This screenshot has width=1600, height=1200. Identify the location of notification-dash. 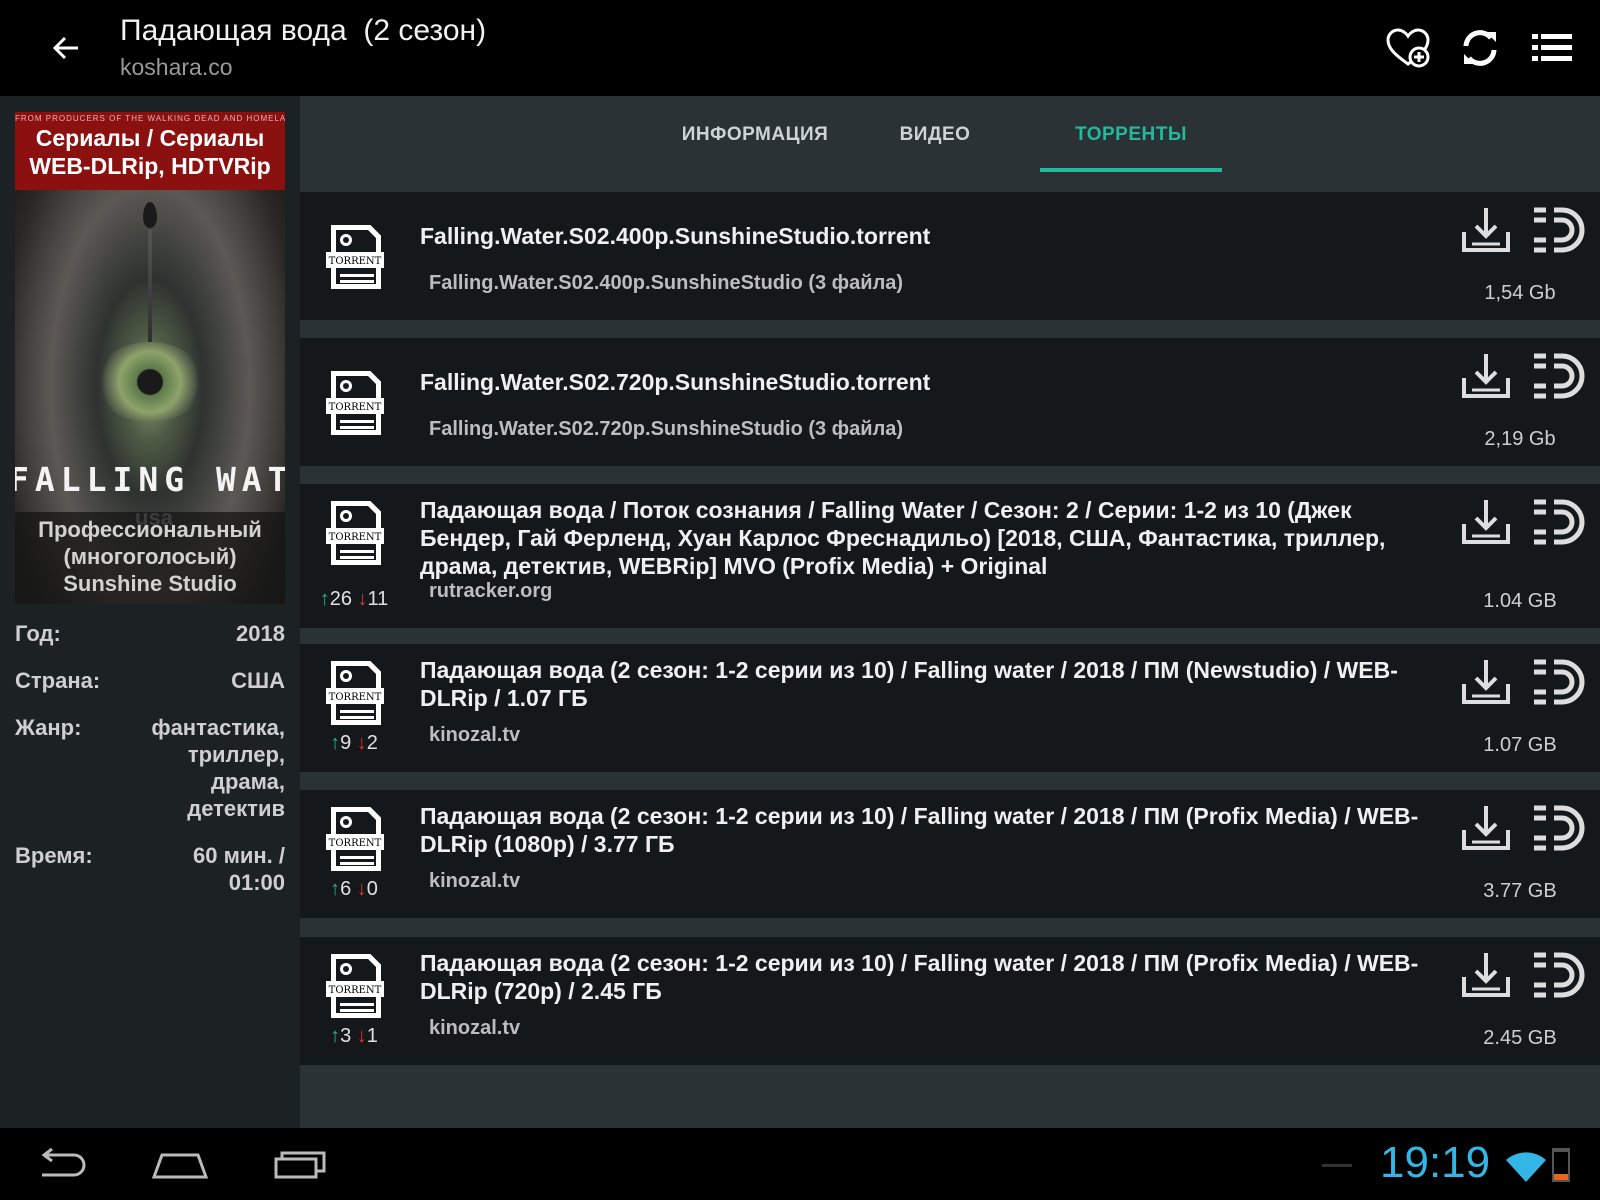
(1337, 1165).